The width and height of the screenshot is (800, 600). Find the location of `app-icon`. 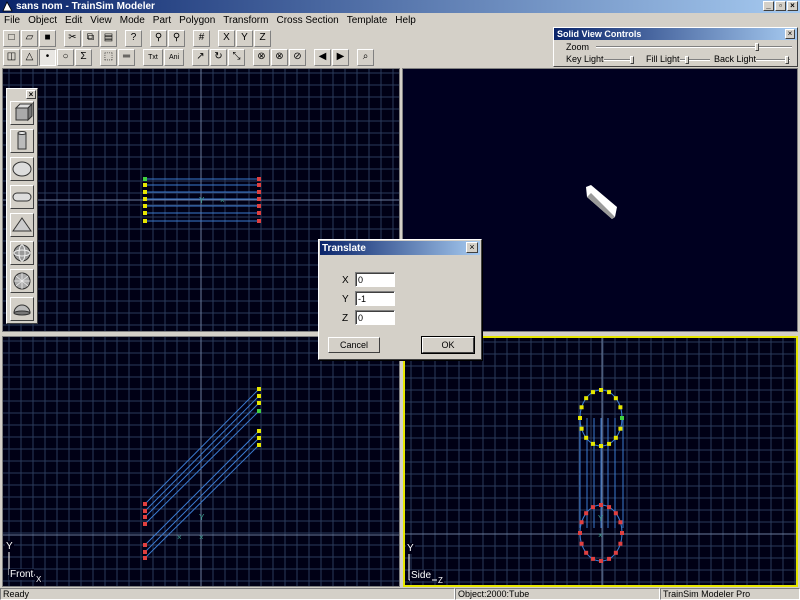

app-icon is located at coordinates (7, 6).